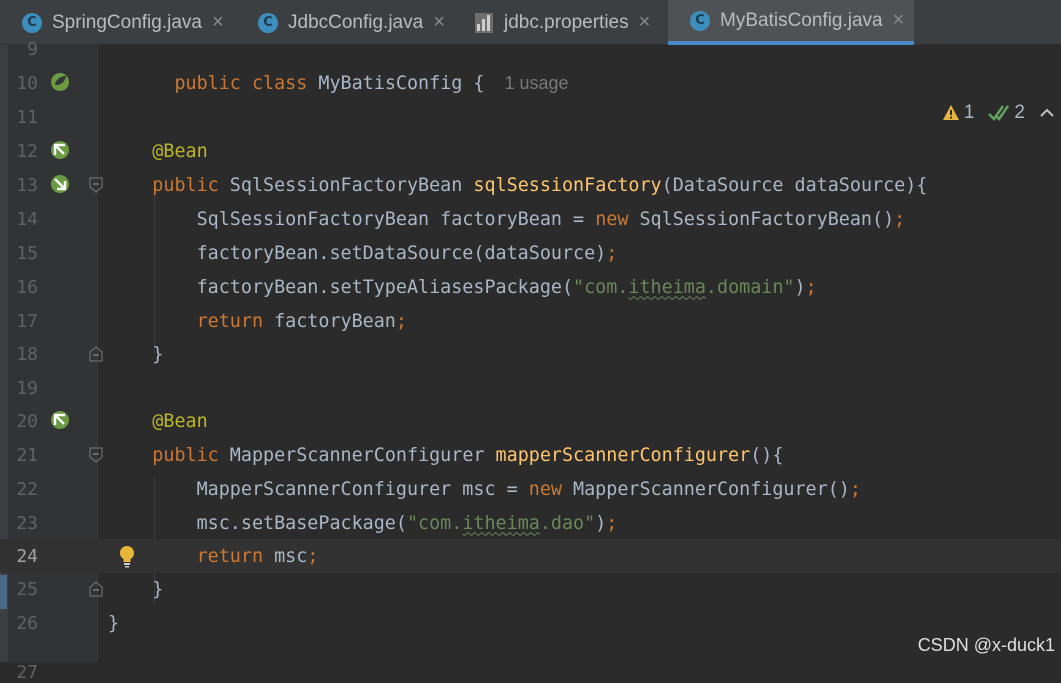  What do you see at coordinates (484, 23) in the screenshot?
I see `properties-file-icon` at bounding box center [484, 23].